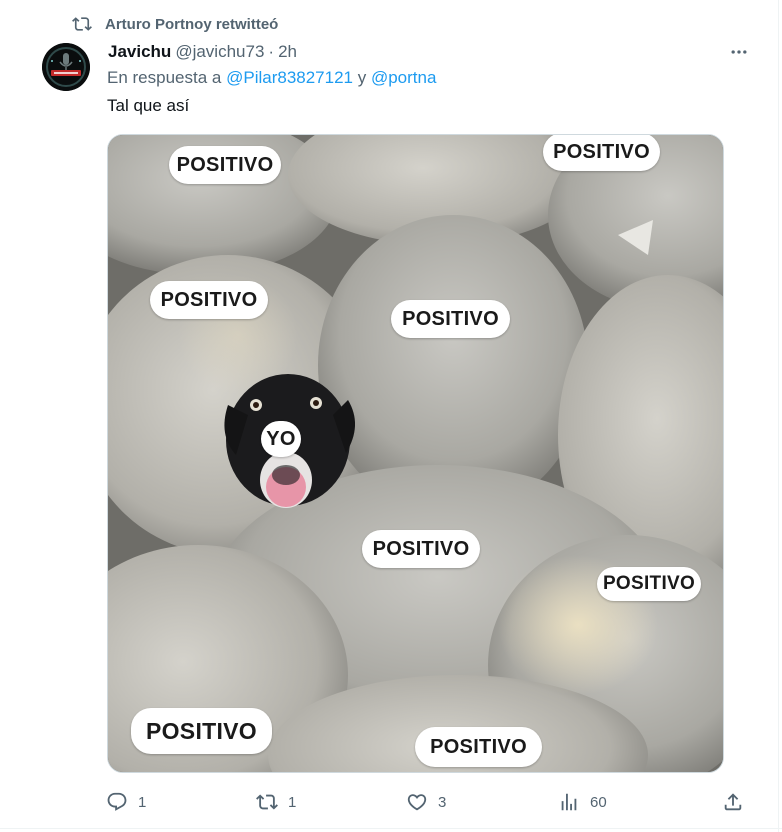  What do you see at coordinates (391, 828) in the screenshot?
I see `tweet-divider` at bounding box center [391, 828].